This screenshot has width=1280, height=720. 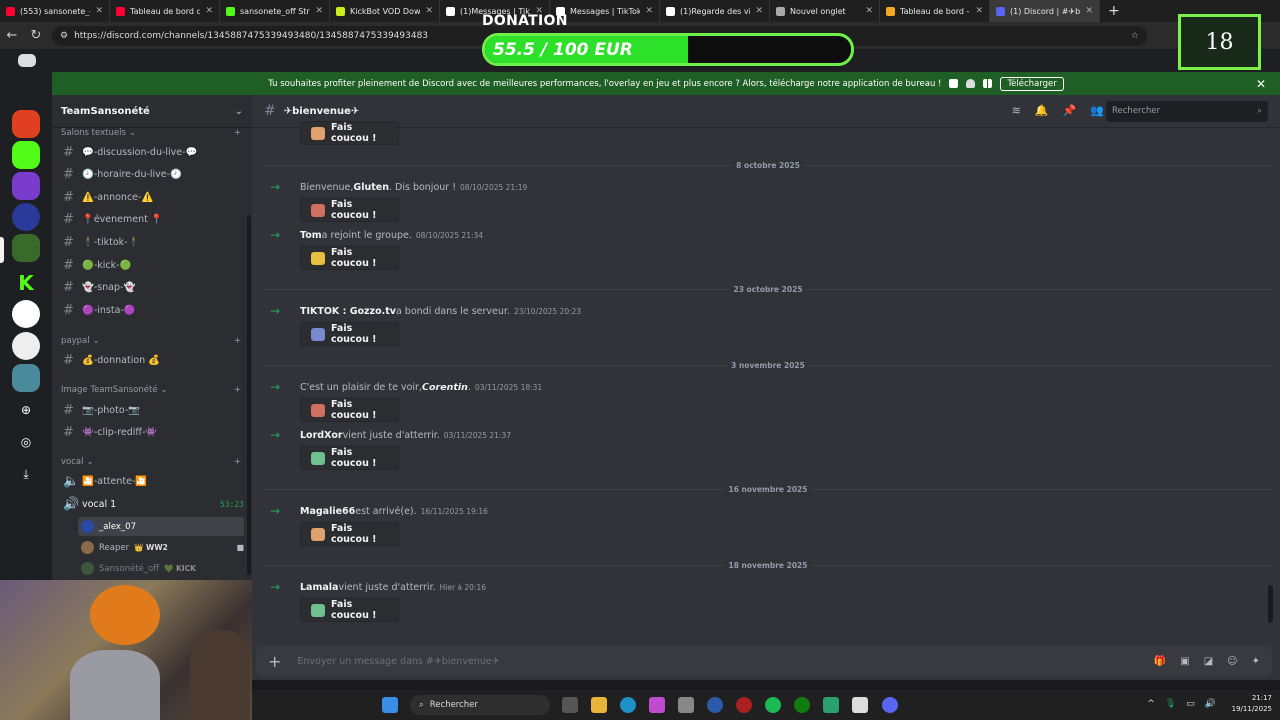 What do you see at coordinates (1187, 111) in the screenshot?
I see `search-input: Rechercher ⌕` at bounding box center [1187, 111].